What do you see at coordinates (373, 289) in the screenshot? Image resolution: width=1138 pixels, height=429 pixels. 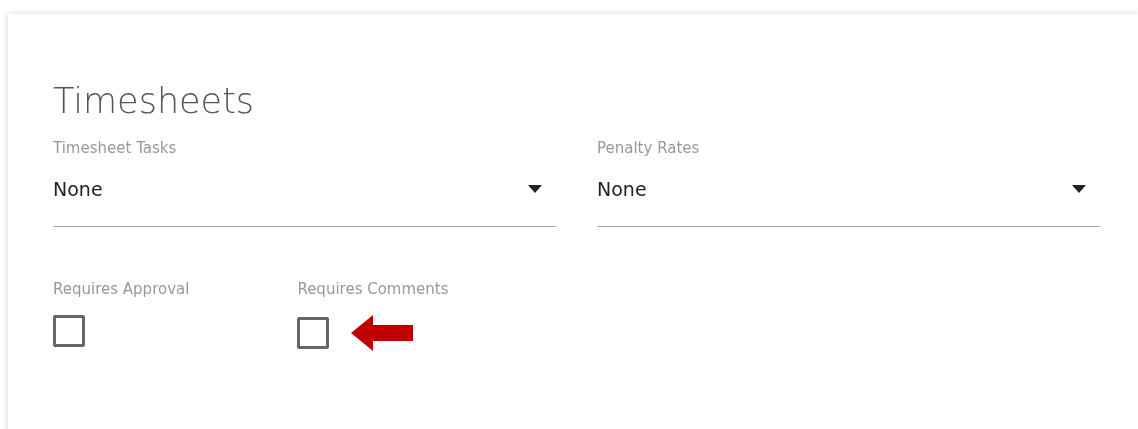 I see `checkbox-label: Requires Comments` at bounding box center [373, 289].